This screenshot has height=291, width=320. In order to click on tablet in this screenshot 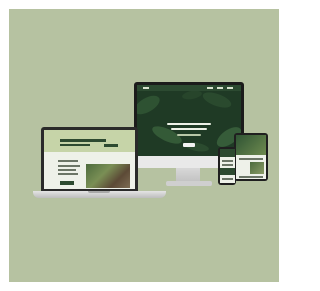, I will do `click(251, 157)`.